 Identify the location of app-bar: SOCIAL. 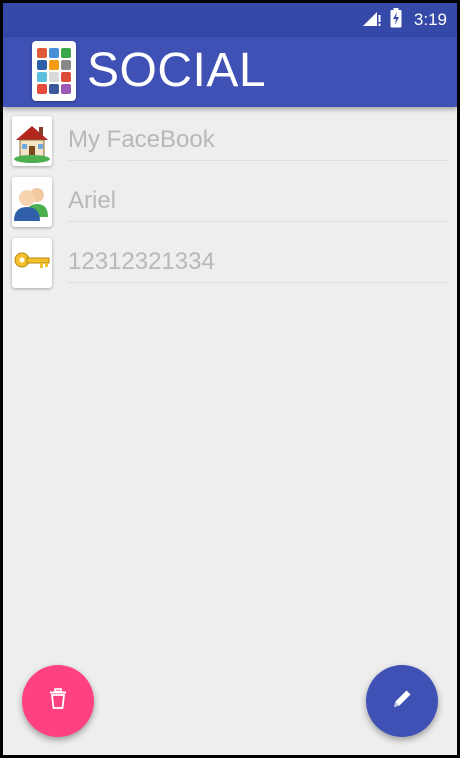
(230, 72).